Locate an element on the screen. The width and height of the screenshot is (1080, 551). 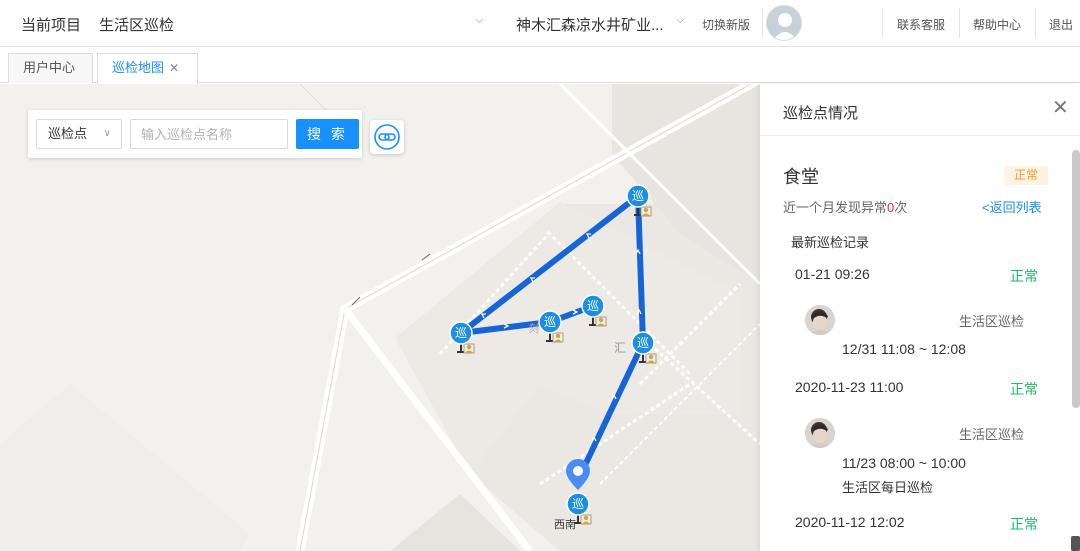
tab-inspection-map: 巡检地图 ✕ is located at coordinates (147, 68).